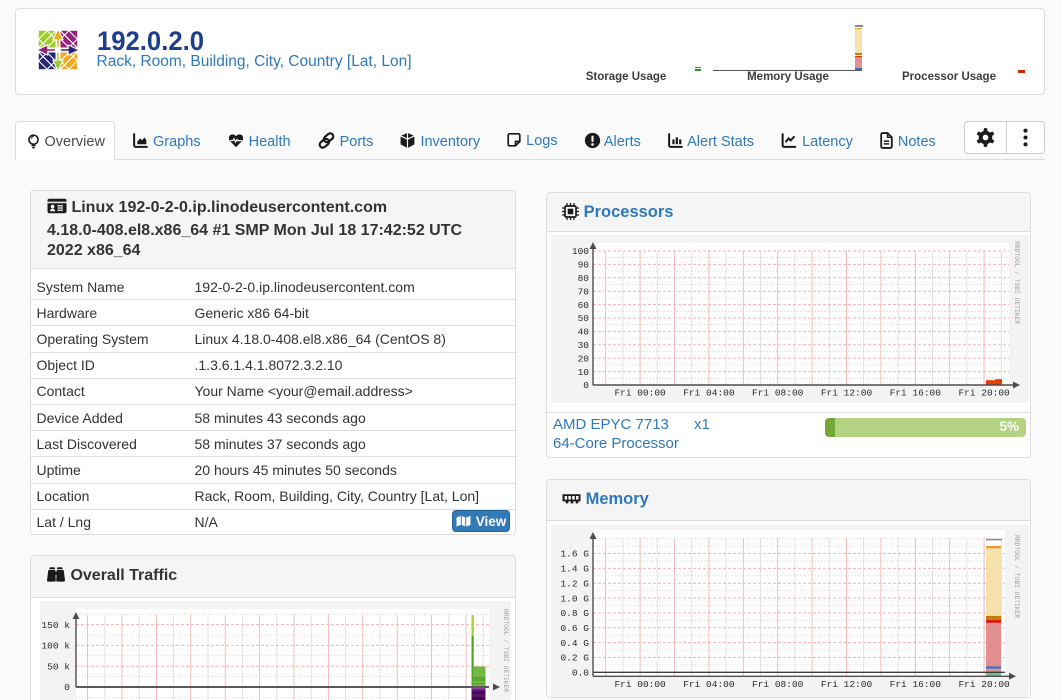 Image resolution: width=1061 pixels, height=700 pixels. I want to click on svg-text: 70, so click(584, 291).